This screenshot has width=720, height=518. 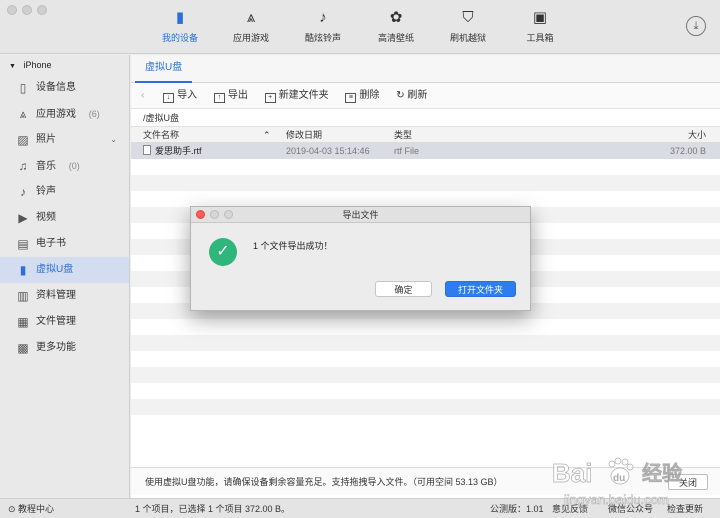 I want to click on refresh-icon: ↻, so click(x=402, y=95).